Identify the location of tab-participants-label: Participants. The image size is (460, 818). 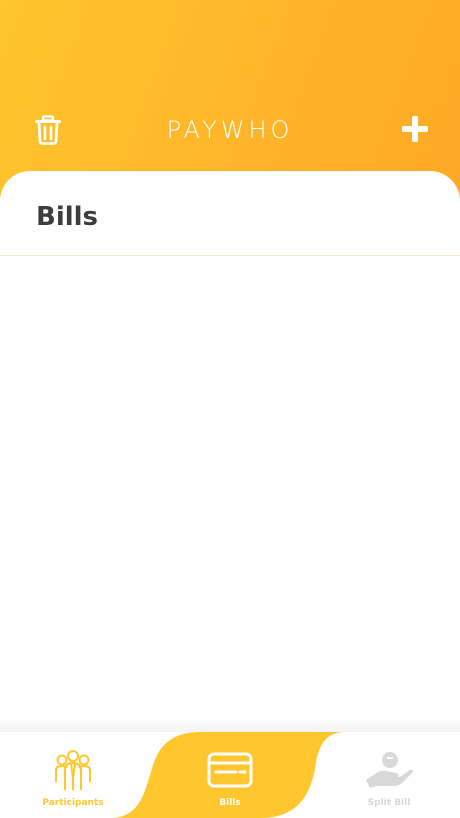
(73, 803).